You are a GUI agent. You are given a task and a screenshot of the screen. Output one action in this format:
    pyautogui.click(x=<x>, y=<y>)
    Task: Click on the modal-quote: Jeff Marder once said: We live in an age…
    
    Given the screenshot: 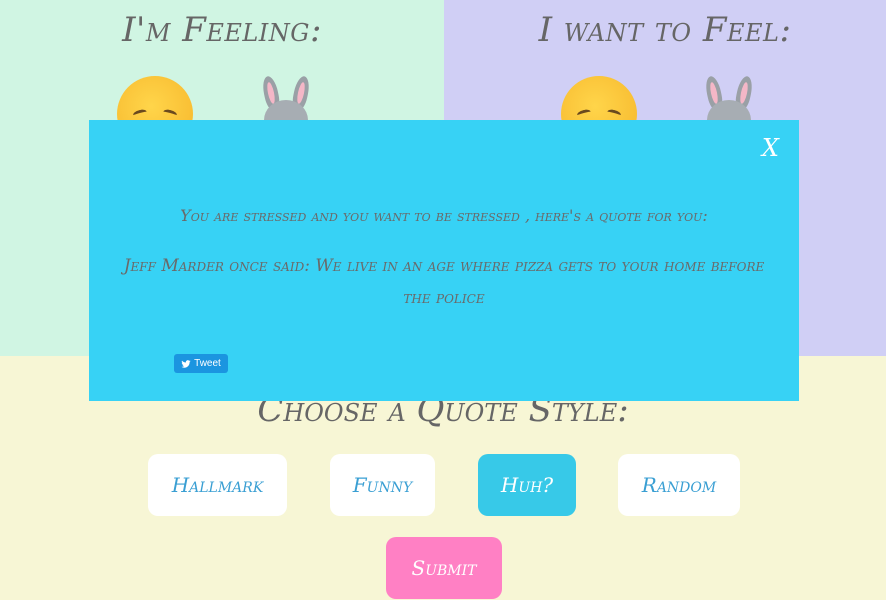 What is the action you would take?
    pyautogui.click(x=444, y=282)
    